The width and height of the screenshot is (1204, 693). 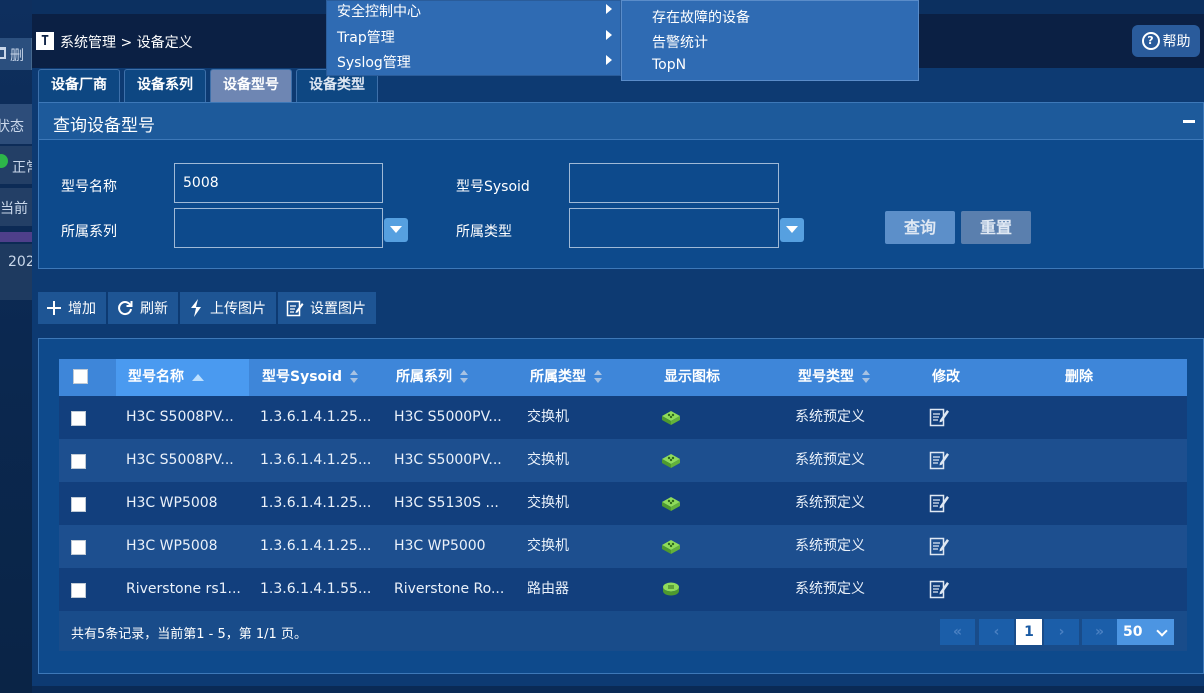 I want to click on next-page-button: ›, so click(x=1061, y=632).